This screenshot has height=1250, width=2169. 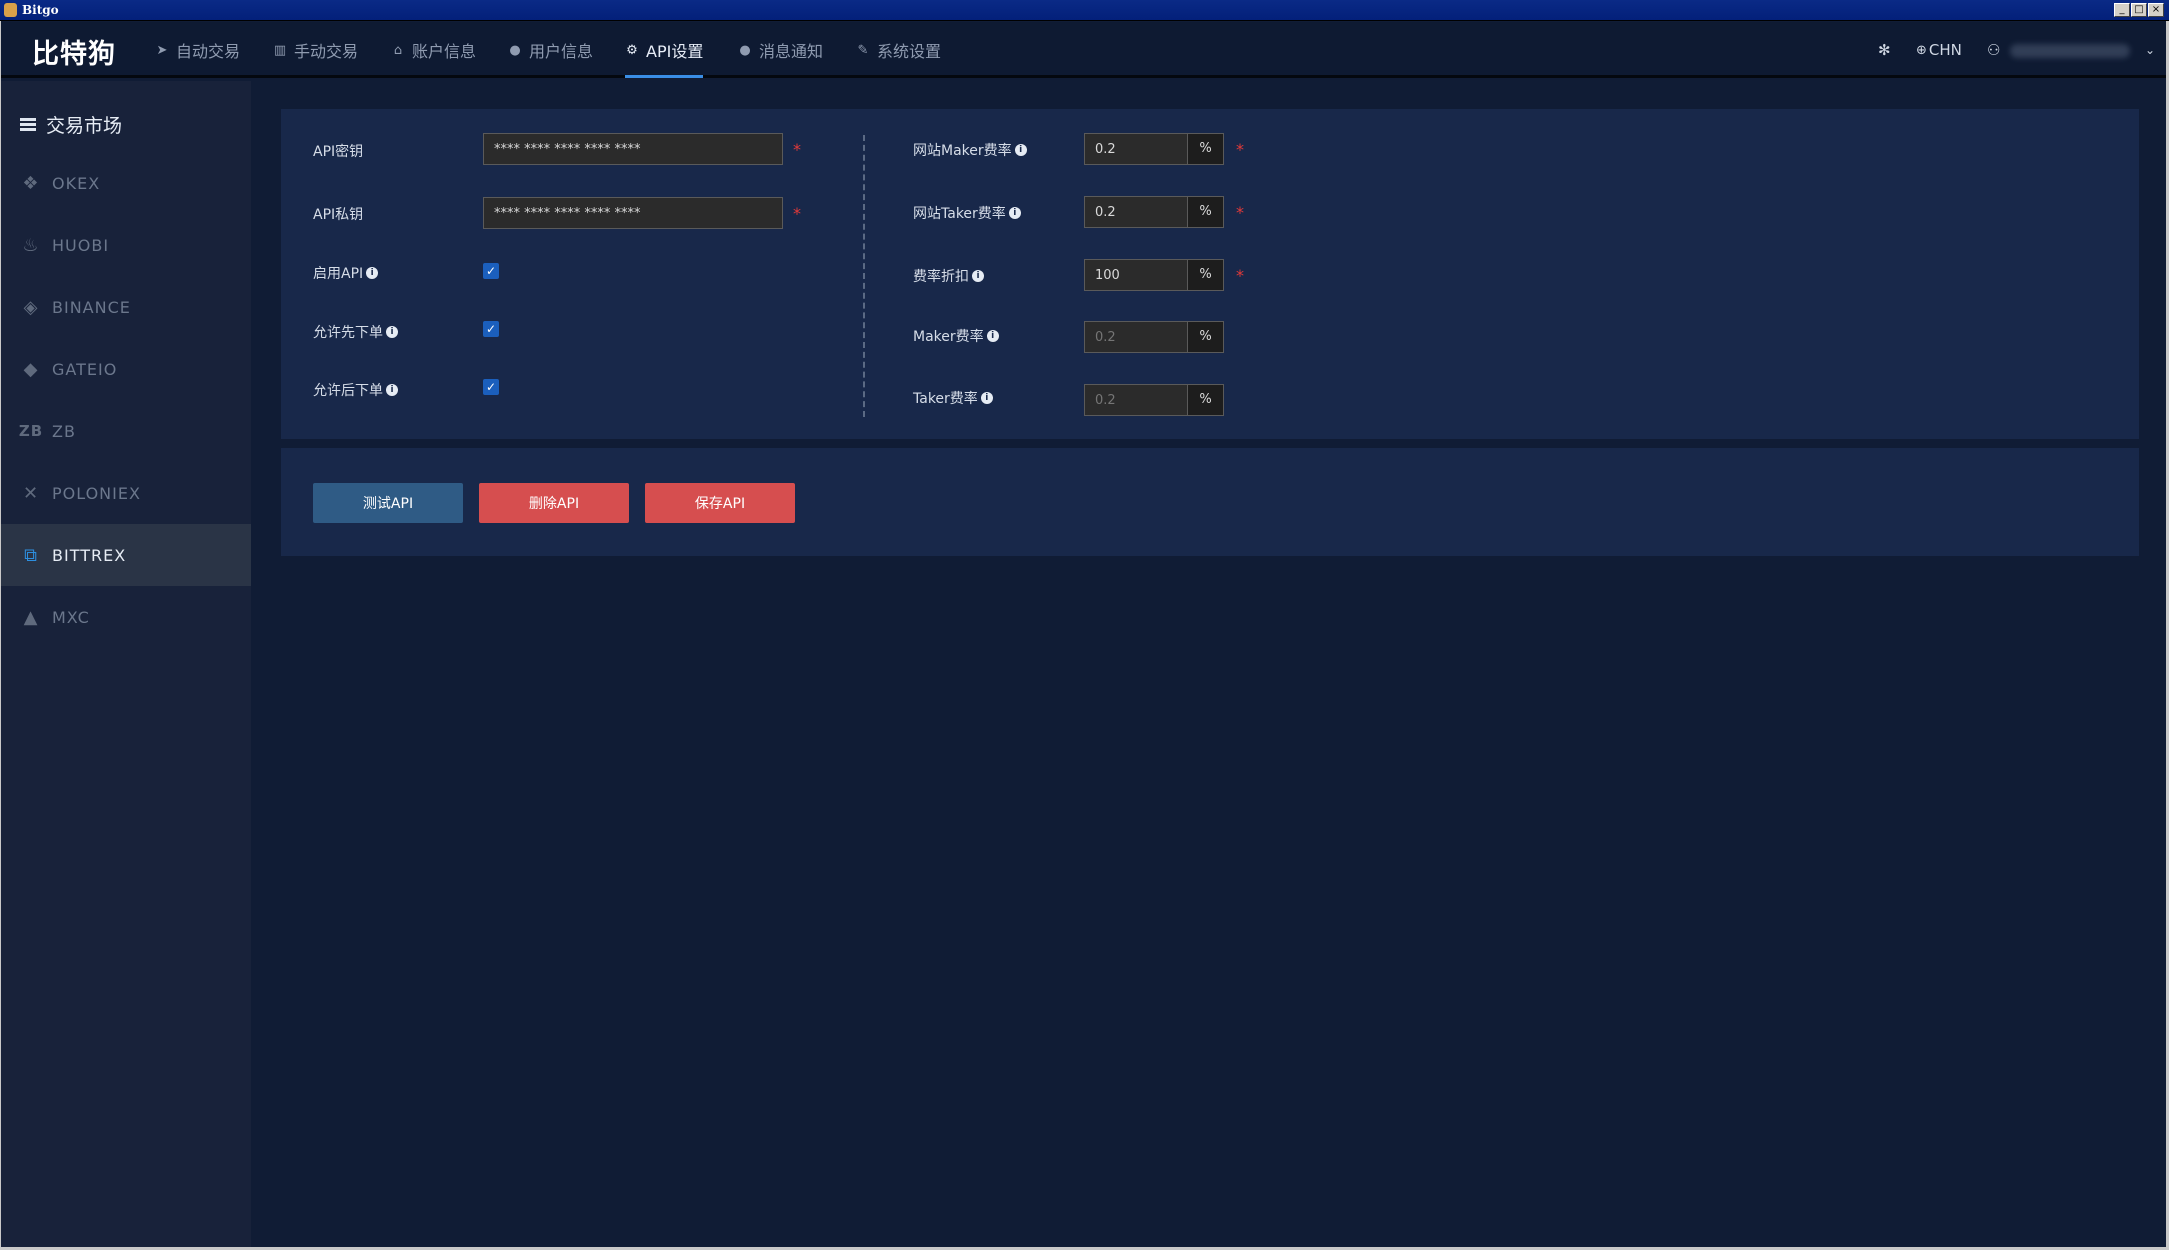 What do you see at coordinates (96, 493) in the screenshot?
I see `sidebar-item-label: POLONIEX` at bounding box center [96, 493].